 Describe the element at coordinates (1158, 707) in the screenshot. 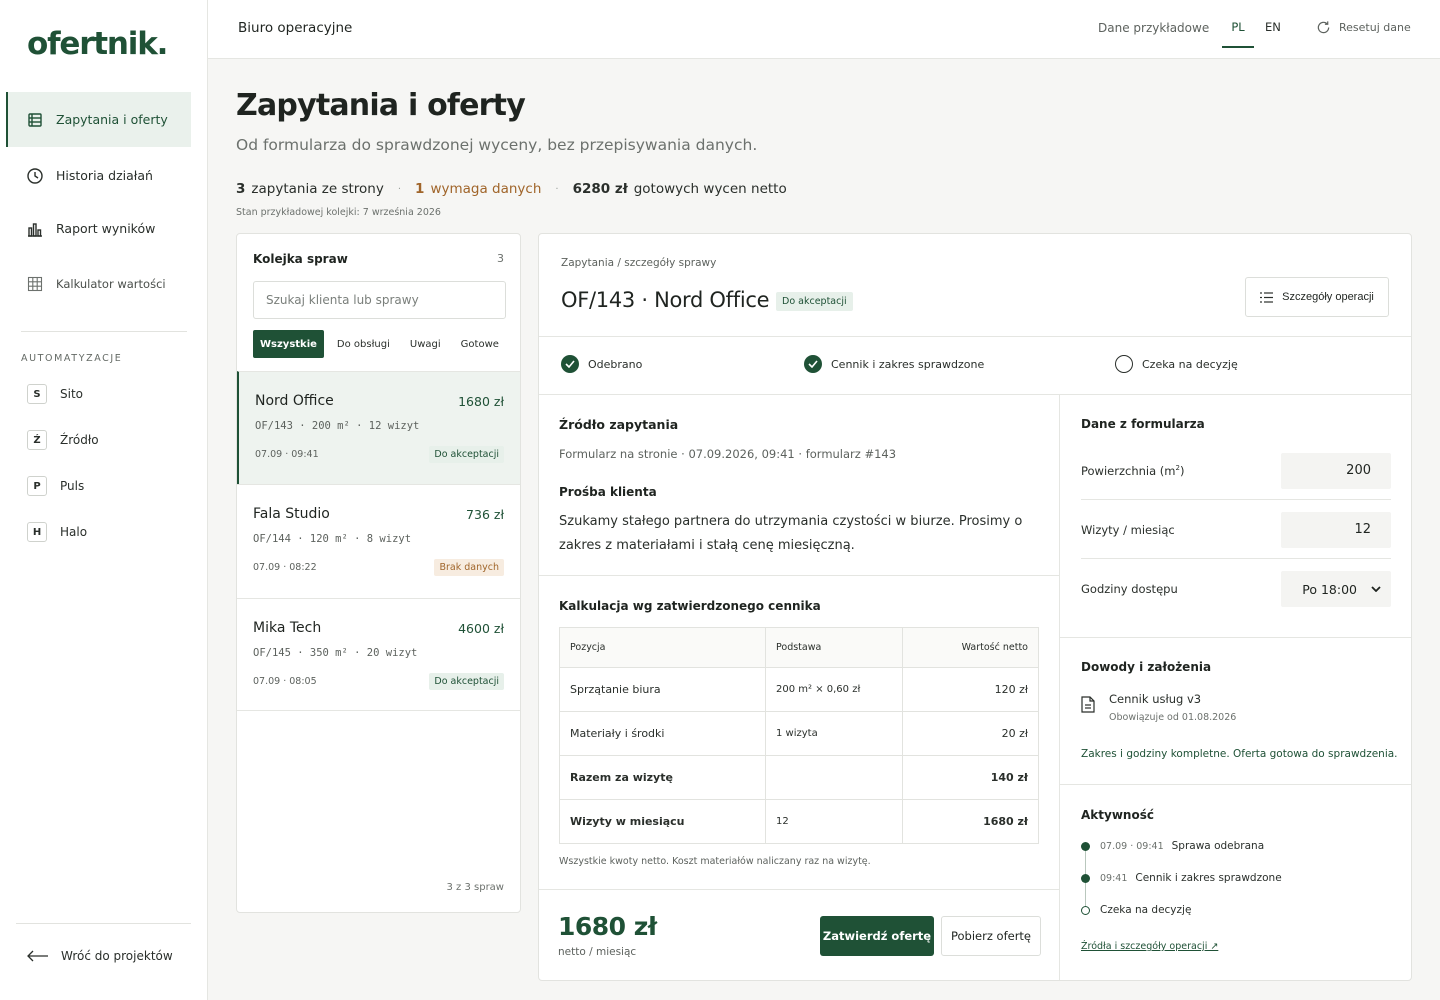

I see `evidence-document: Cennik usług v3 Obowiązuje od 01.08.2026` at that location.